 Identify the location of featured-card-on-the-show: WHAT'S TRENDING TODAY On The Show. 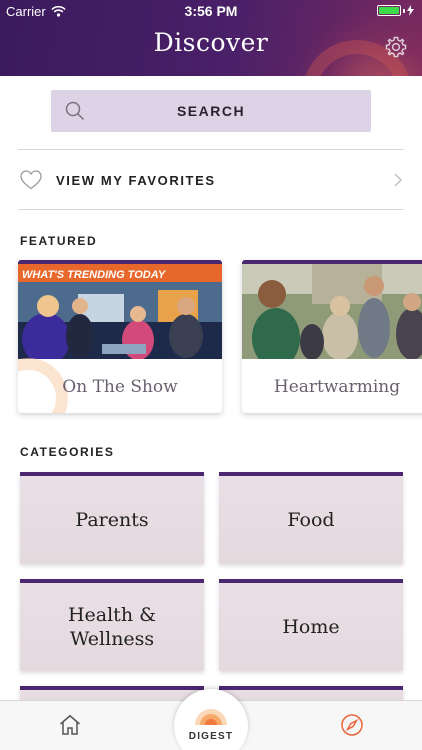
(120, 336).